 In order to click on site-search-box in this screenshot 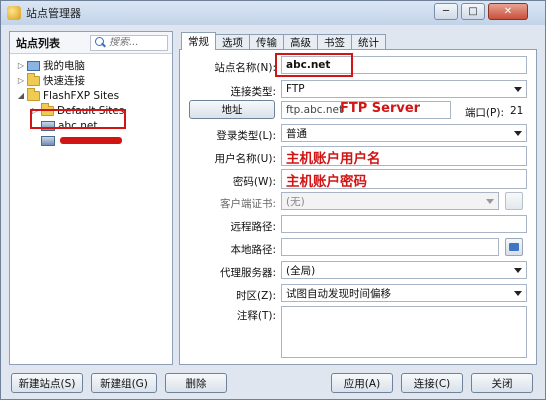, I will do `click(129, 42)`.